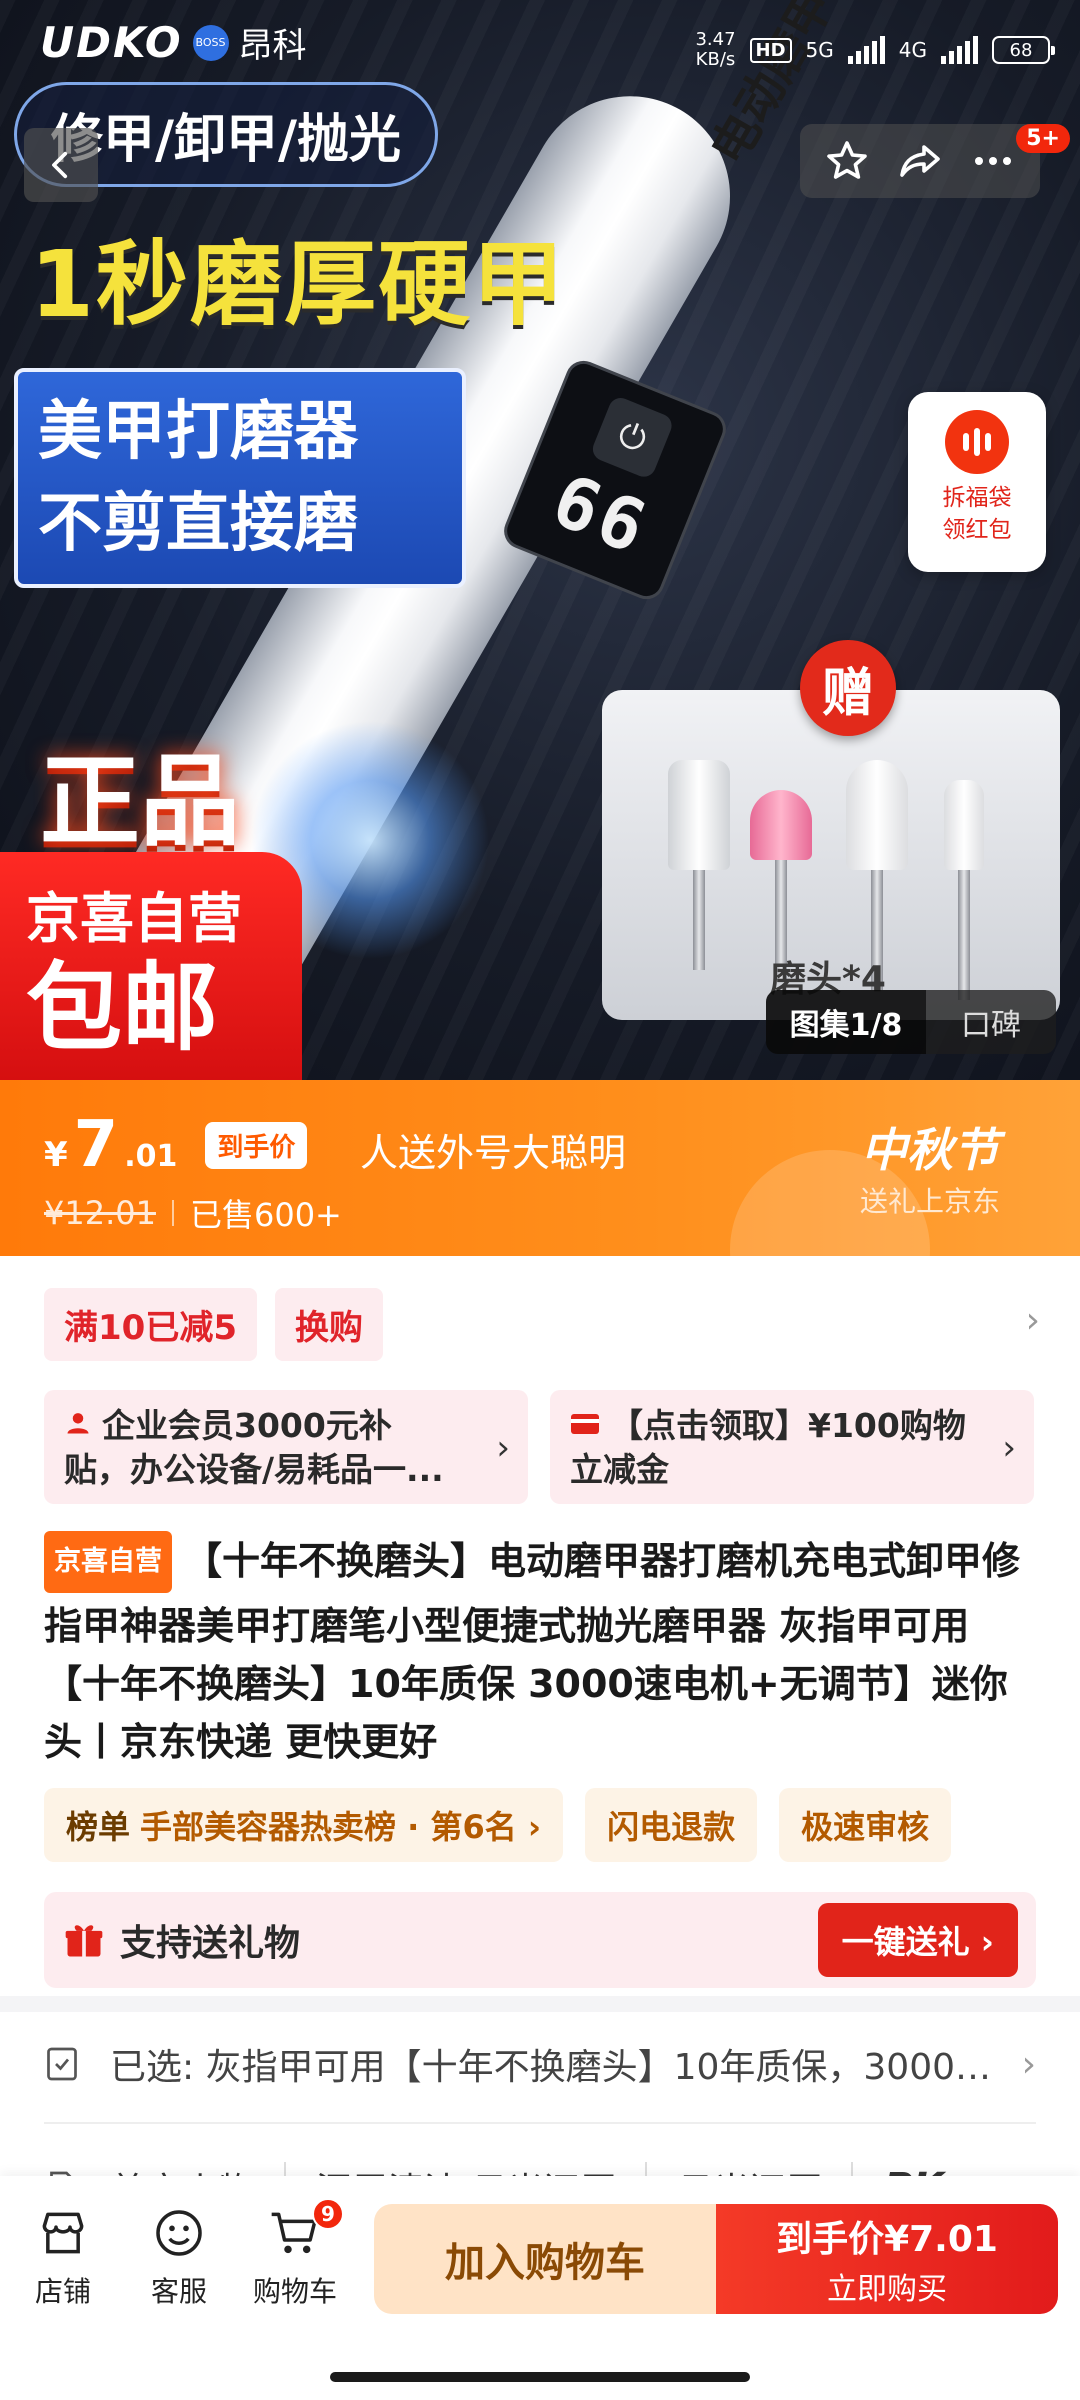 The width and height of the screenshot is (1080, 2400). I want to click on cart-count-badge: 9, so click(328, 2214).